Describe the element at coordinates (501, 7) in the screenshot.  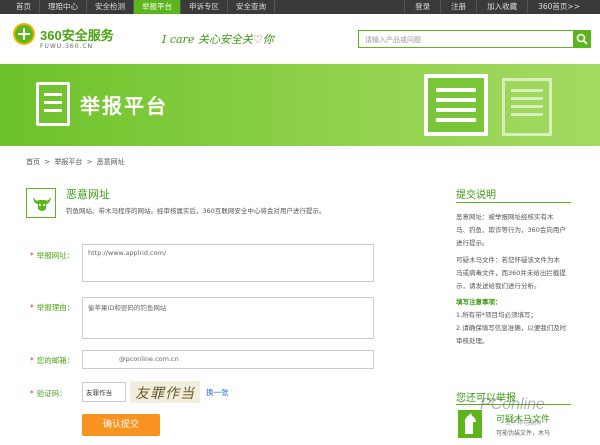
I see `add-favorite-link: 加入收藏` at that location.